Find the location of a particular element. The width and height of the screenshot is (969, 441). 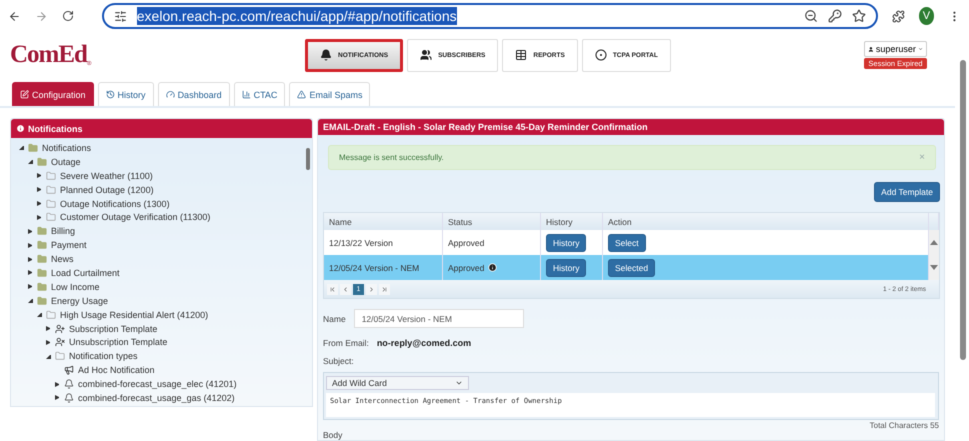

tree-item: Notification types is located at coordinates (103, 356).